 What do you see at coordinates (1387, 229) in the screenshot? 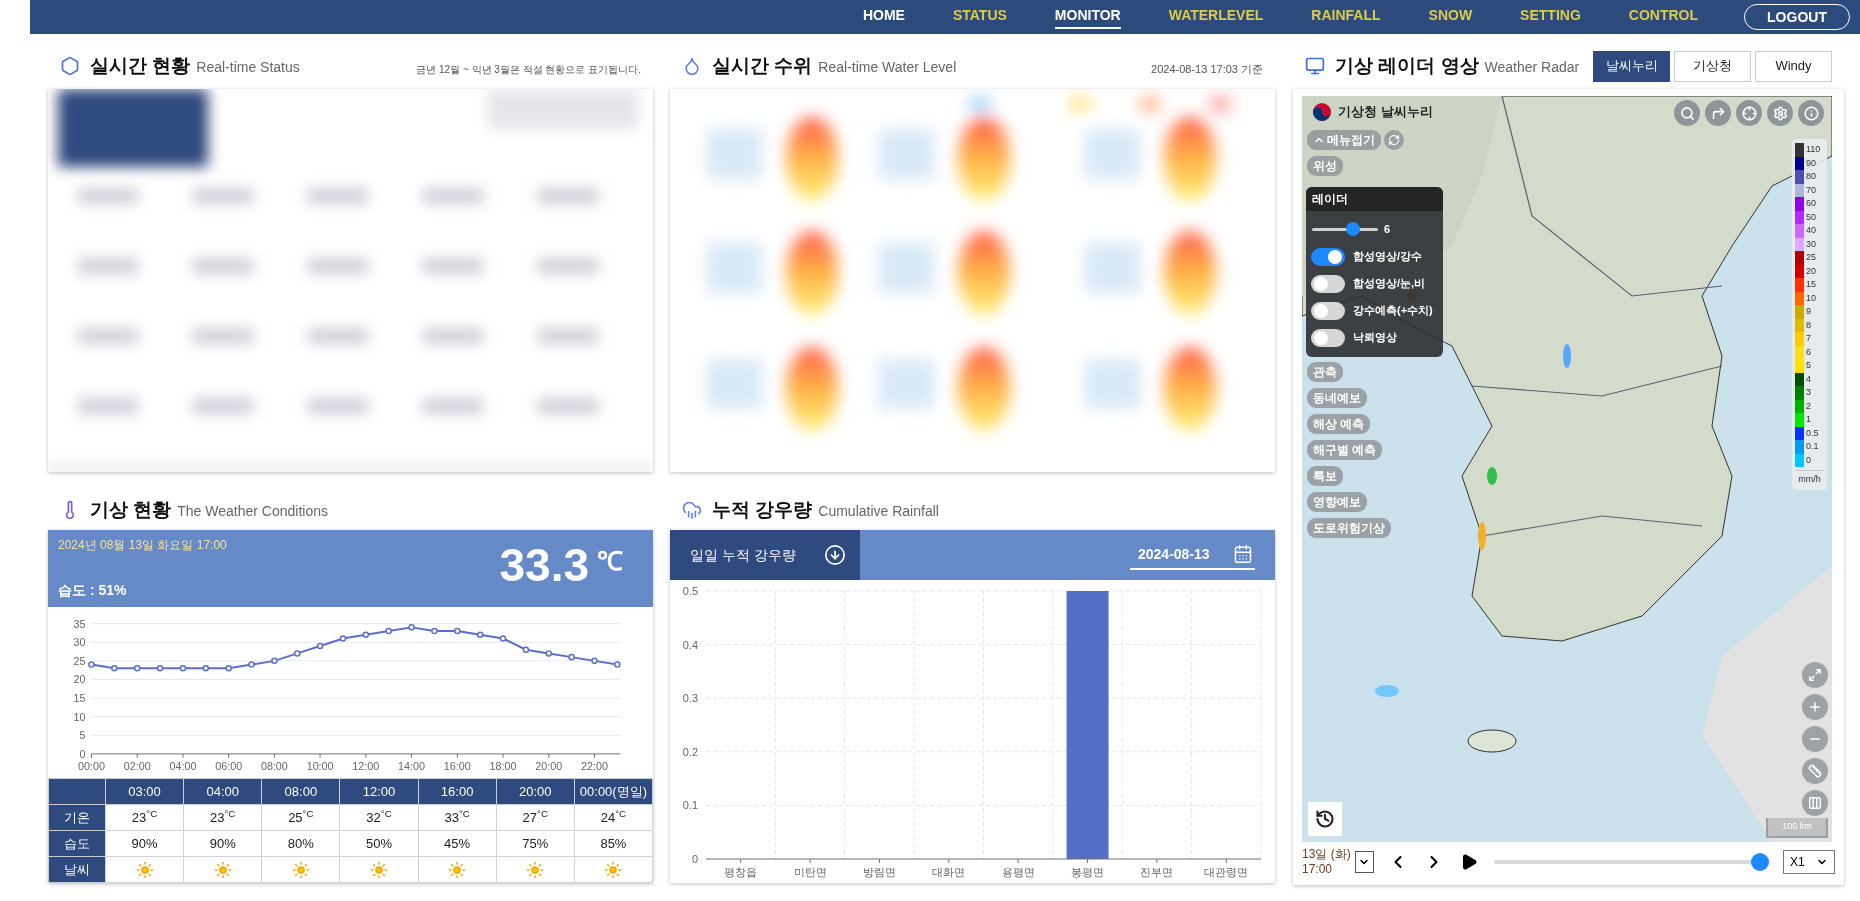
I see `slider-value: 6` at bounding box center [1387, 229].